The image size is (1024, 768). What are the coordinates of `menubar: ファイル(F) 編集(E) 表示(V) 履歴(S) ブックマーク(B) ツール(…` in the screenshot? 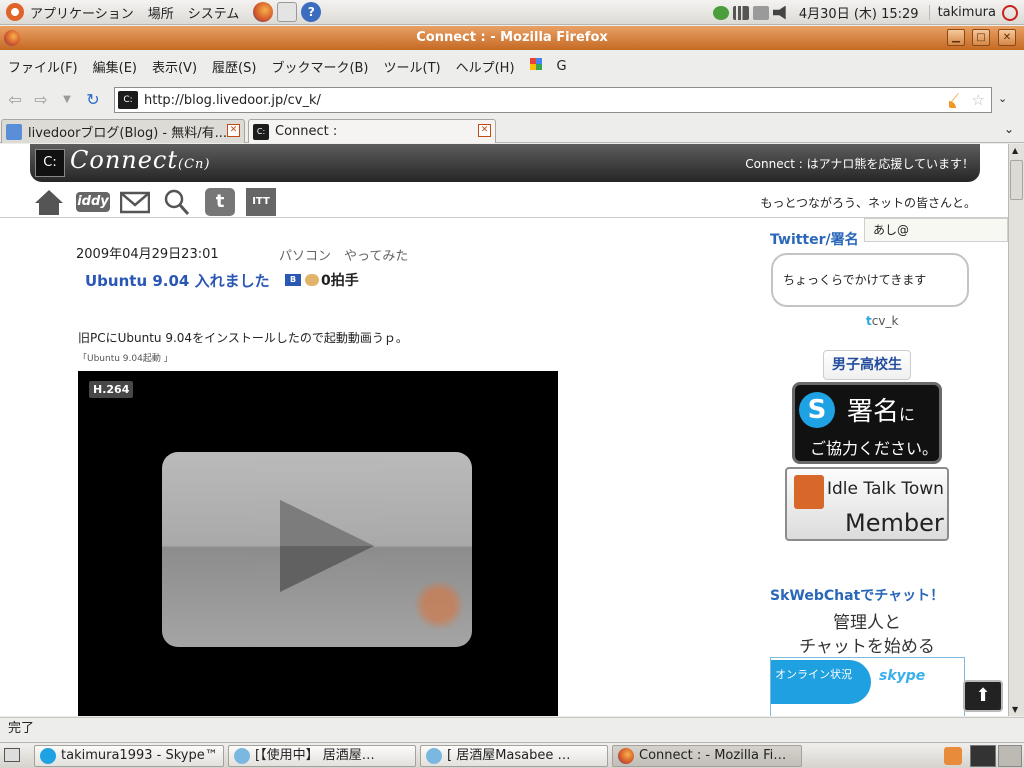 It's located at (512, 66).